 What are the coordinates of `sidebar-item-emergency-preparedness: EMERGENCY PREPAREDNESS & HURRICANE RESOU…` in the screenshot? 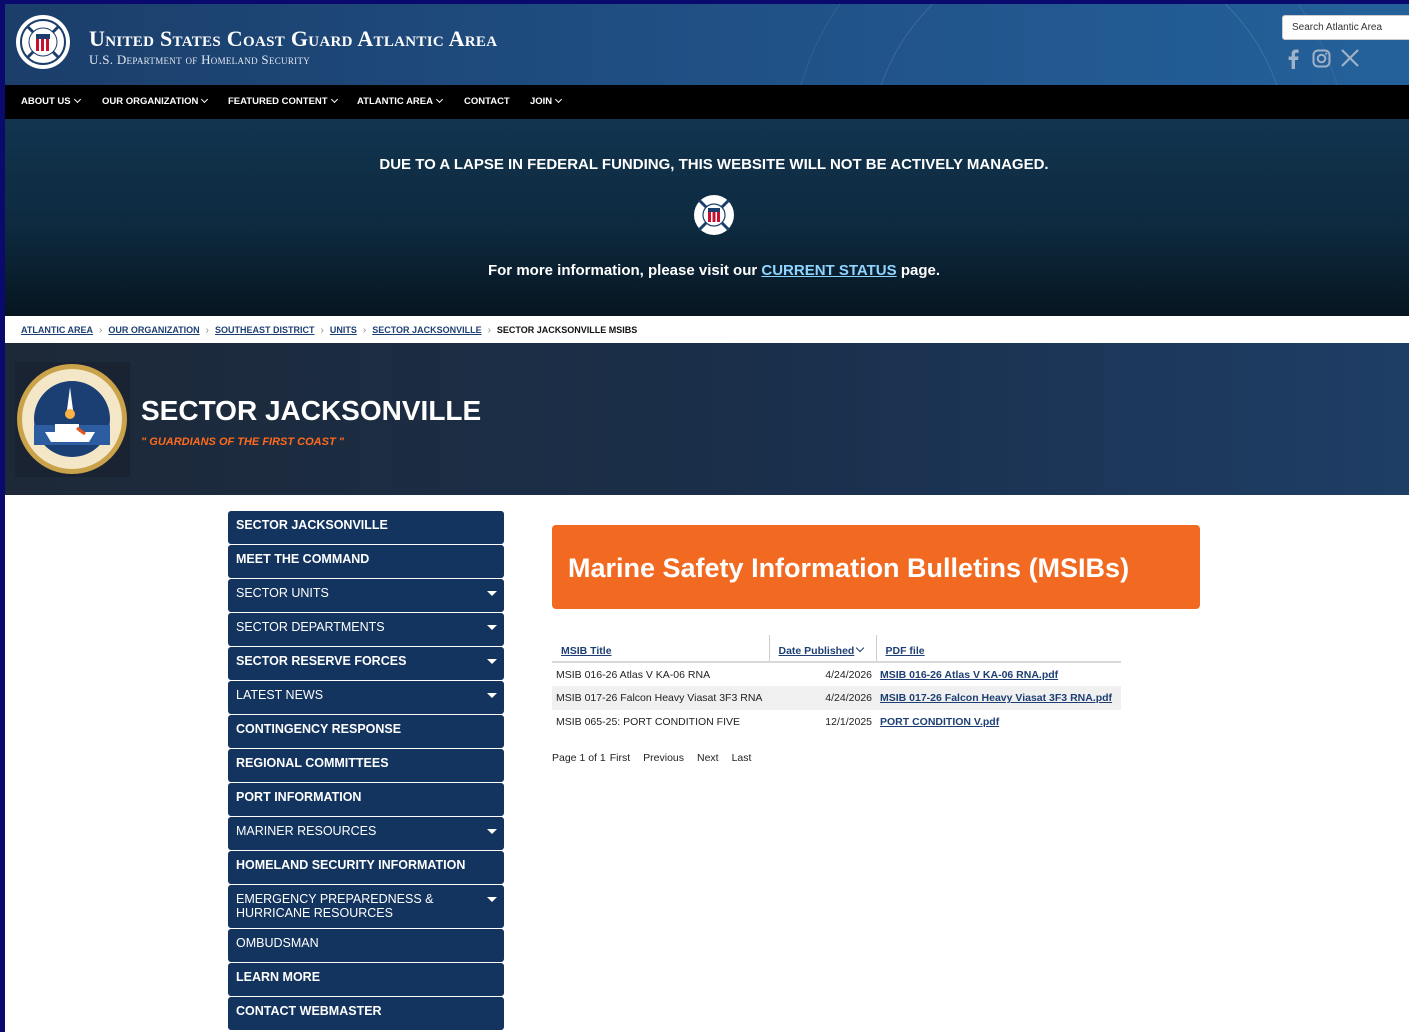 It's located at (366, 906).